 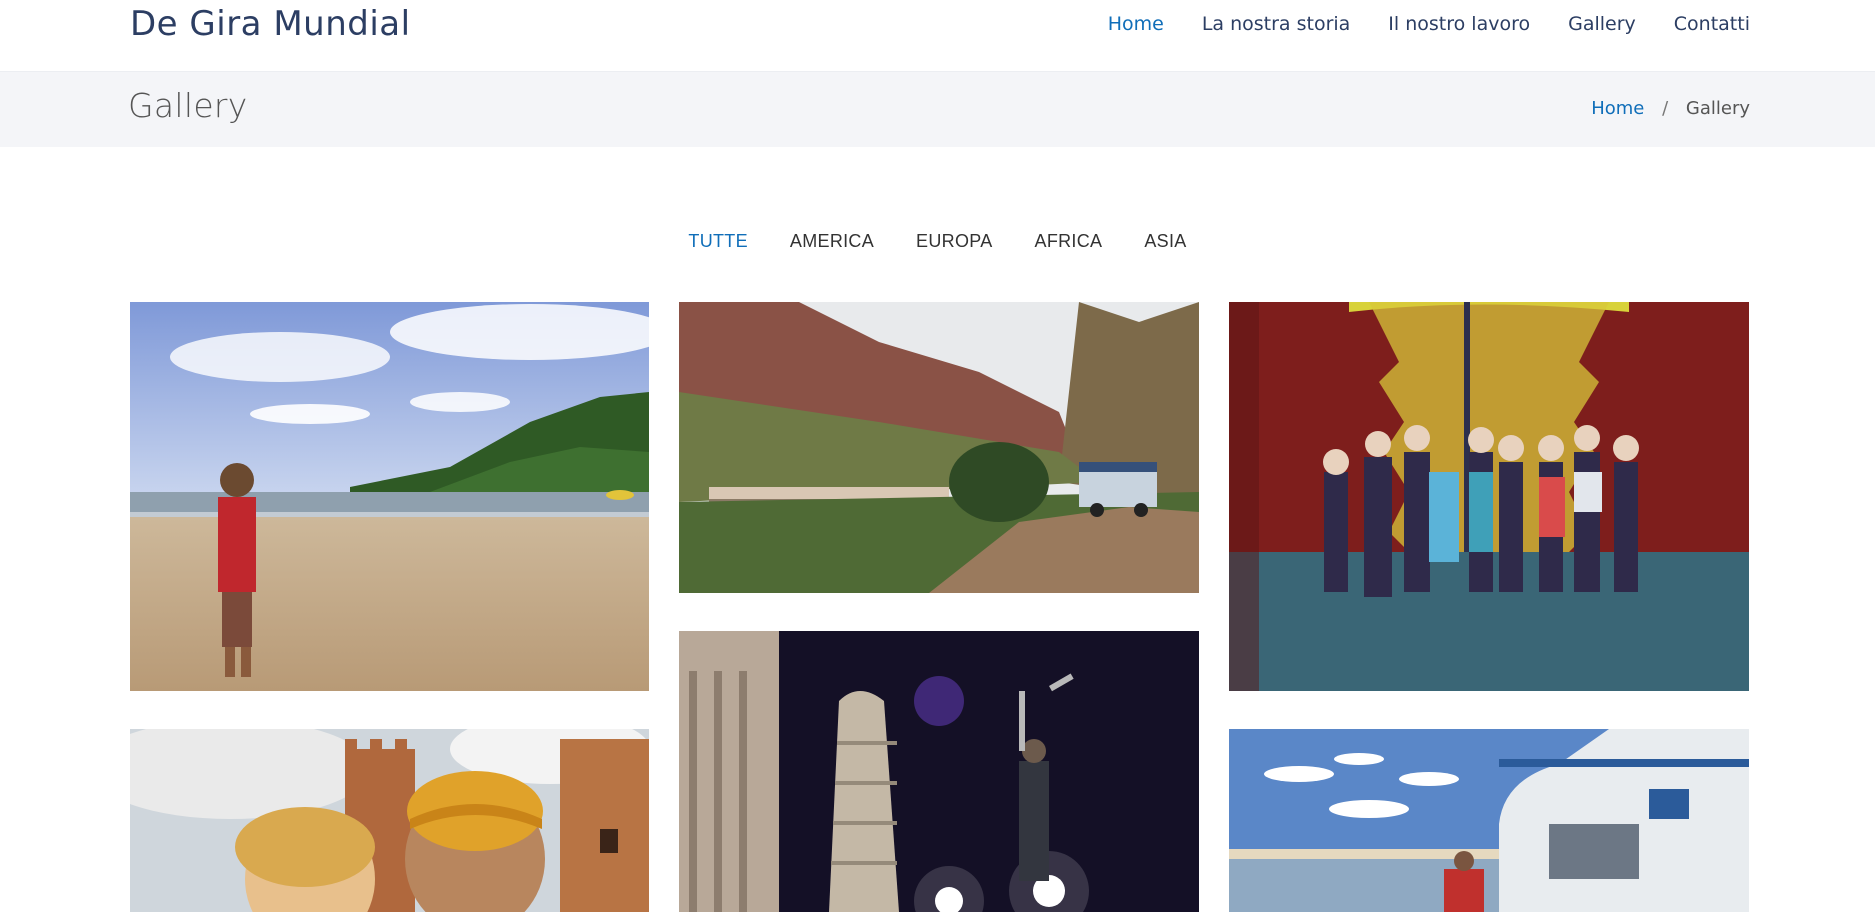 I want to click on gallery-photo-camper-beach, so click(x=1489, y=820).